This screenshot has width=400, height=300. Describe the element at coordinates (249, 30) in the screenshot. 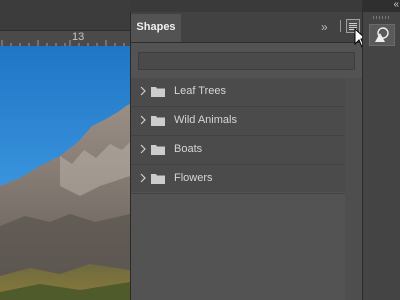

I see `panel-header: Shapes »` at that location.